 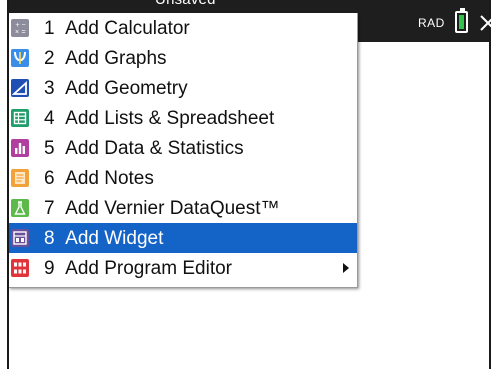 What do you see at coordinates (20, 208) in the screenshot?
I see `dataquest-icon` at bounding box center [20, 208].